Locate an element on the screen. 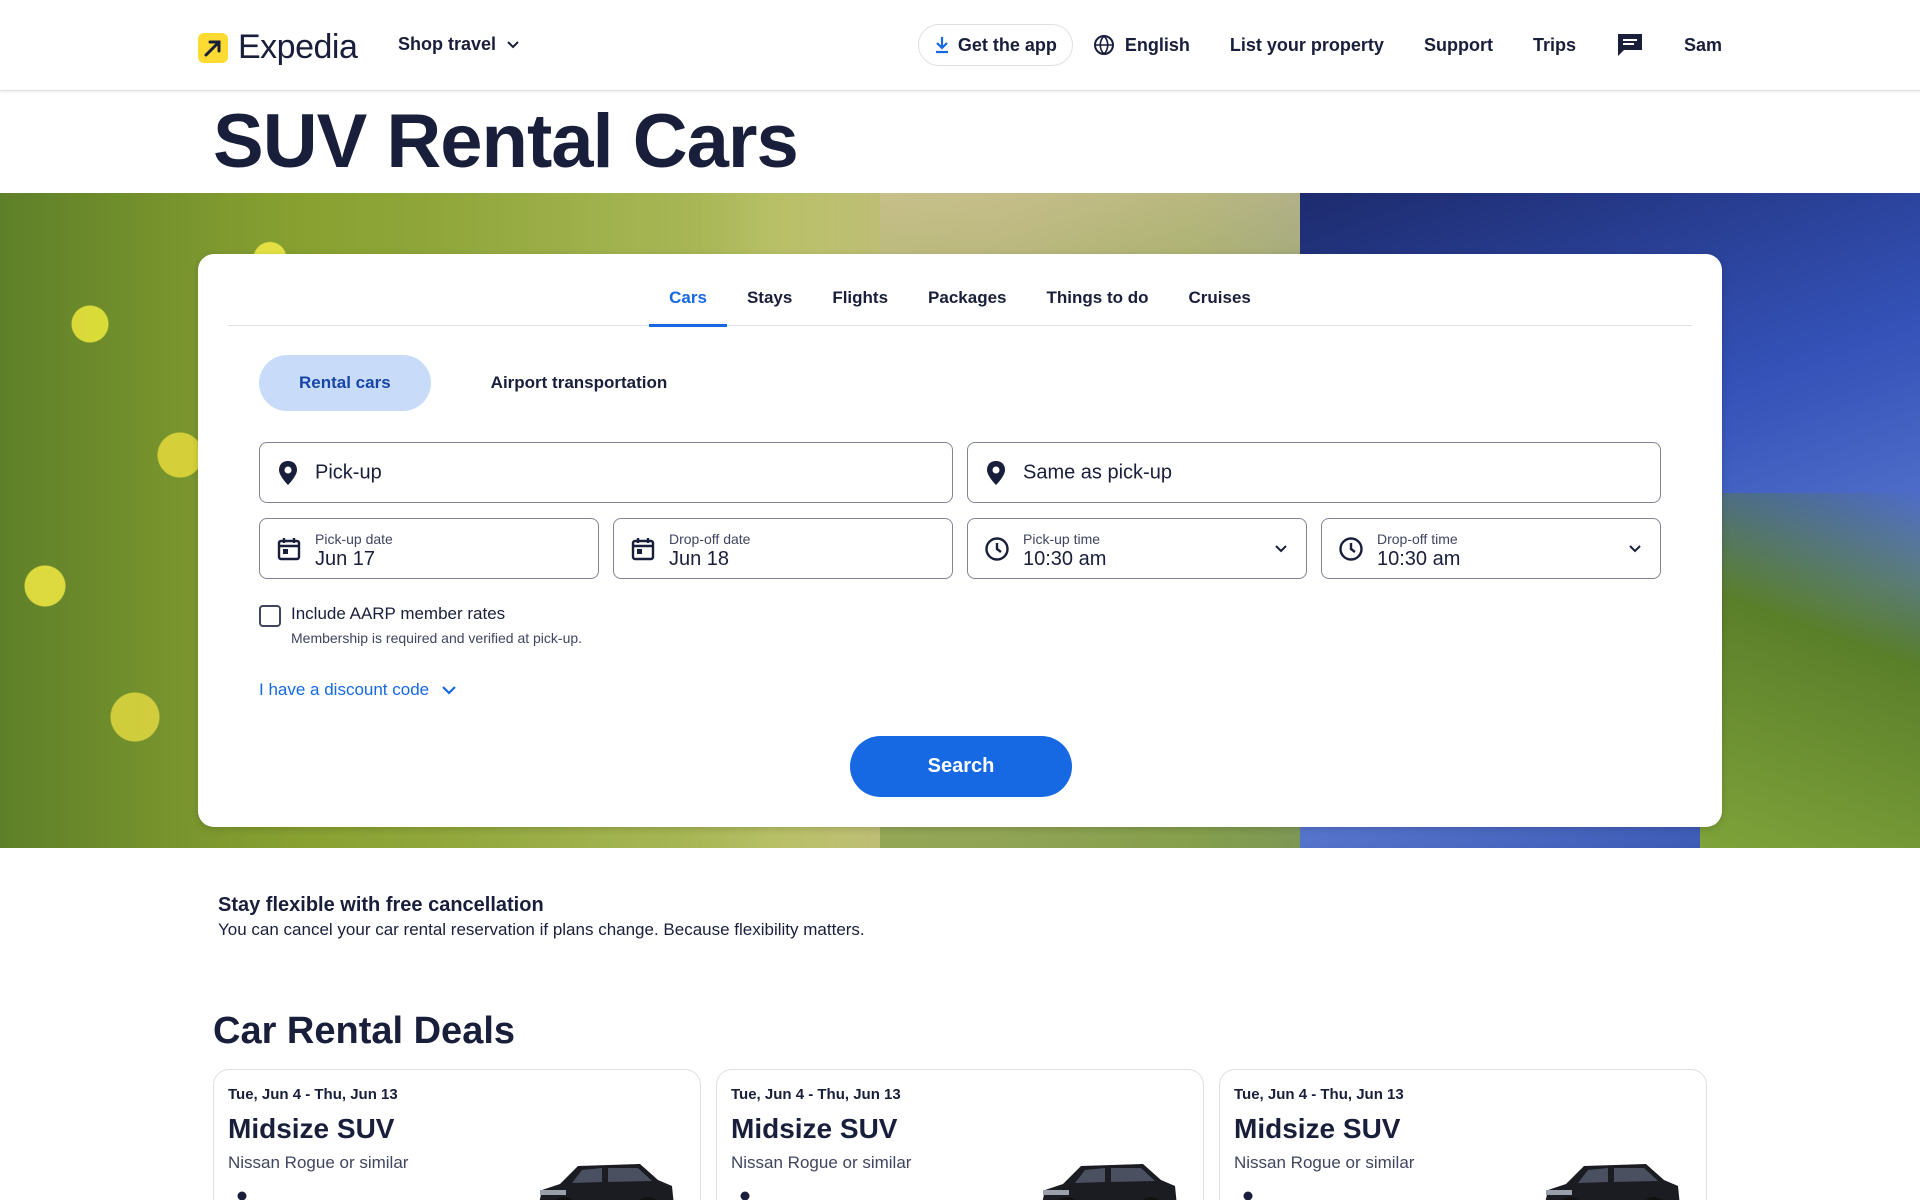  language-selector: English is located at coordinates (1141, 45).